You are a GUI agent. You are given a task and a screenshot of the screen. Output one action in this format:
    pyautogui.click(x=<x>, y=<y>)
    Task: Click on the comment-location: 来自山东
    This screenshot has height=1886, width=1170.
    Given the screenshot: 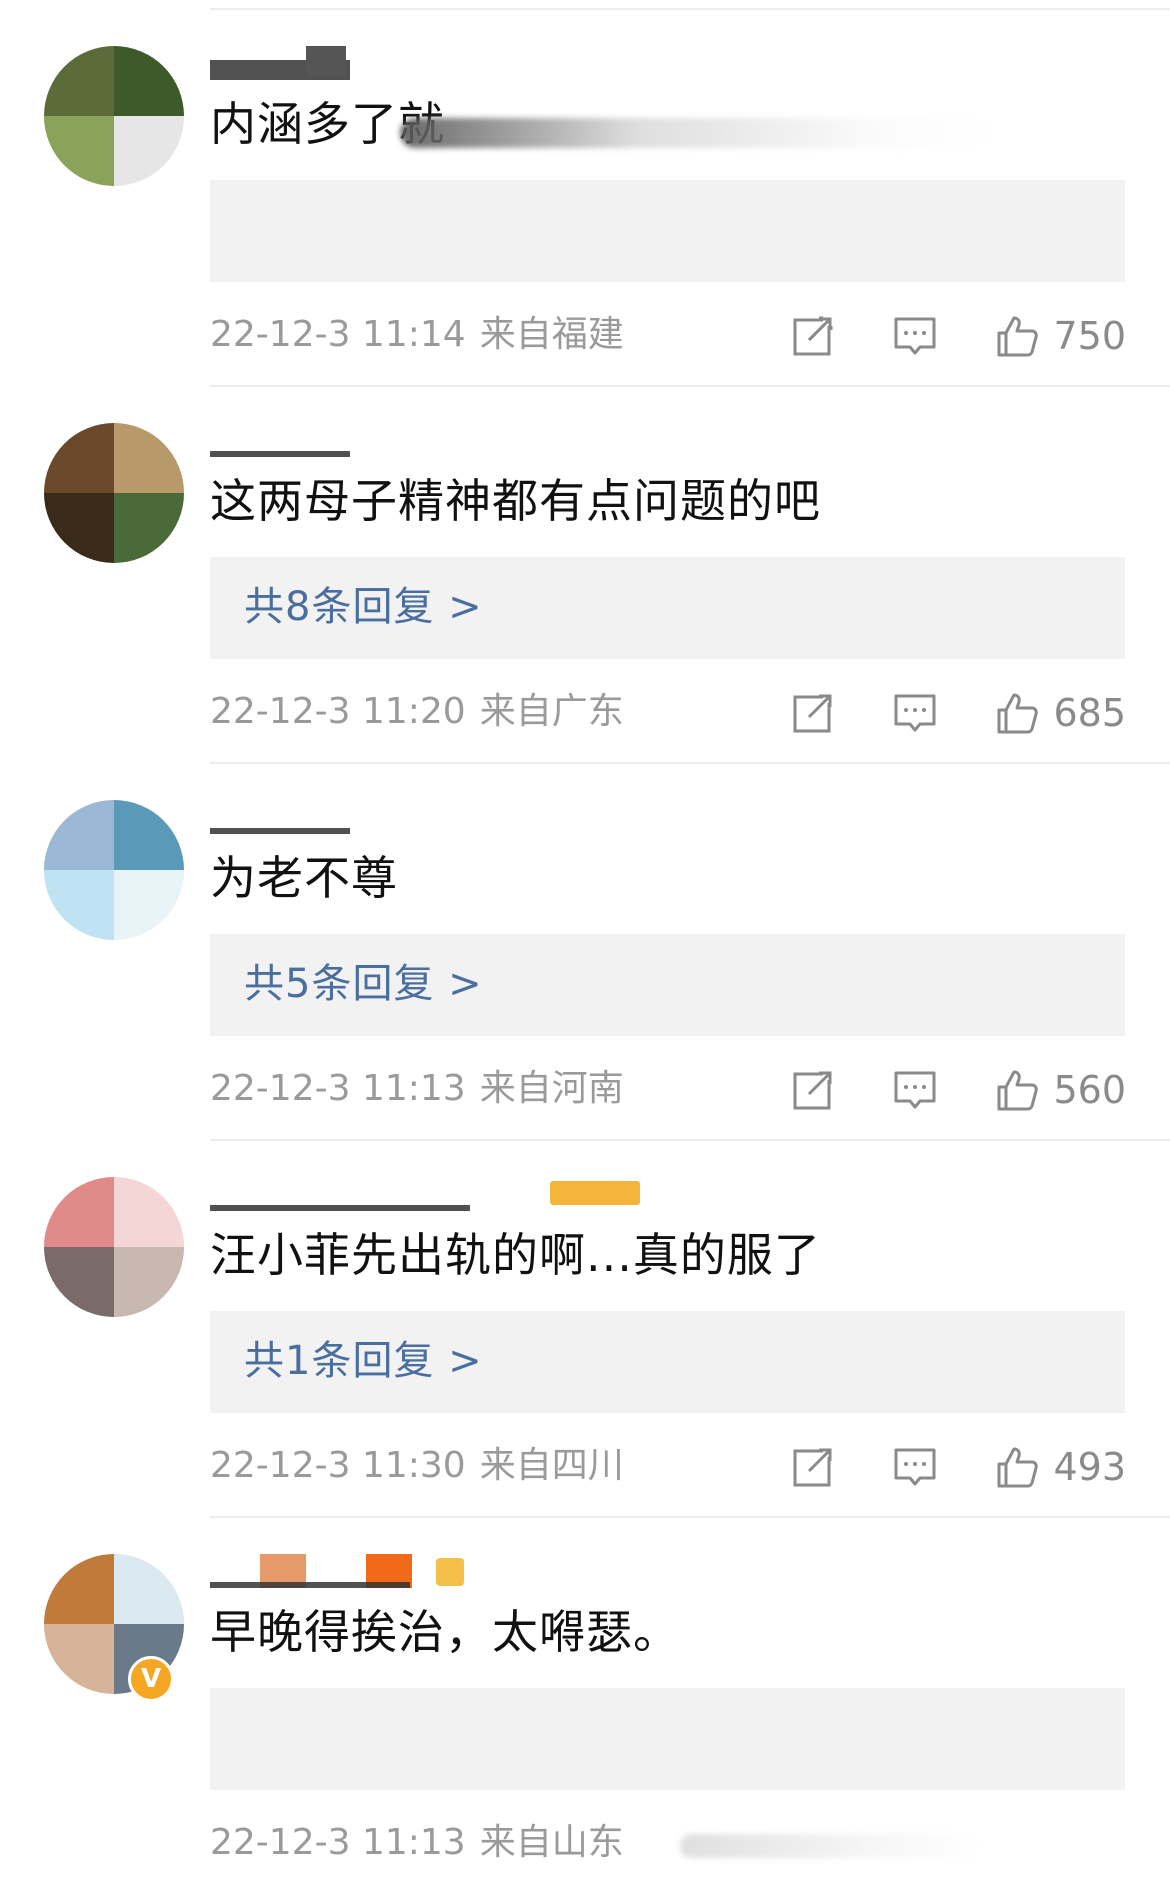 What is the action you would take?
    pyautogui.click(x=551, y=1842)
    